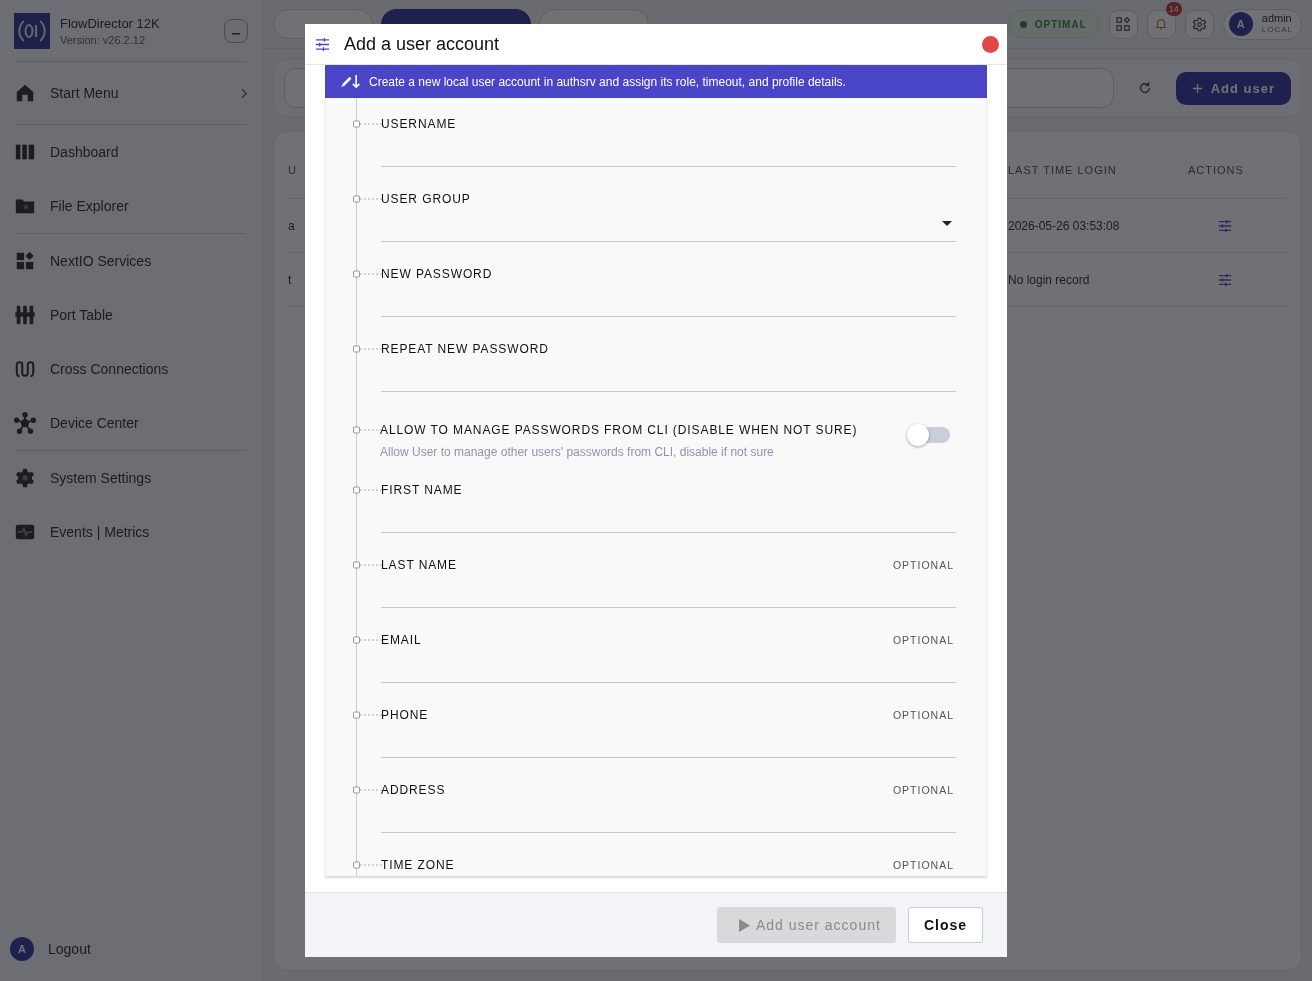 The width and height of the screenshot is (1312, 981). I want to click on pencil-arrow-icon, so click(350, 81).